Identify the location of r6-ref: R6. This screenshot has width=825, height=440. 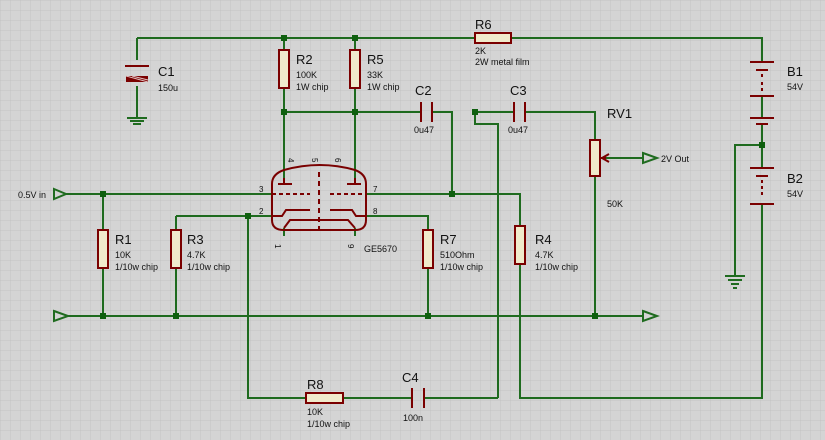
(483, 24).